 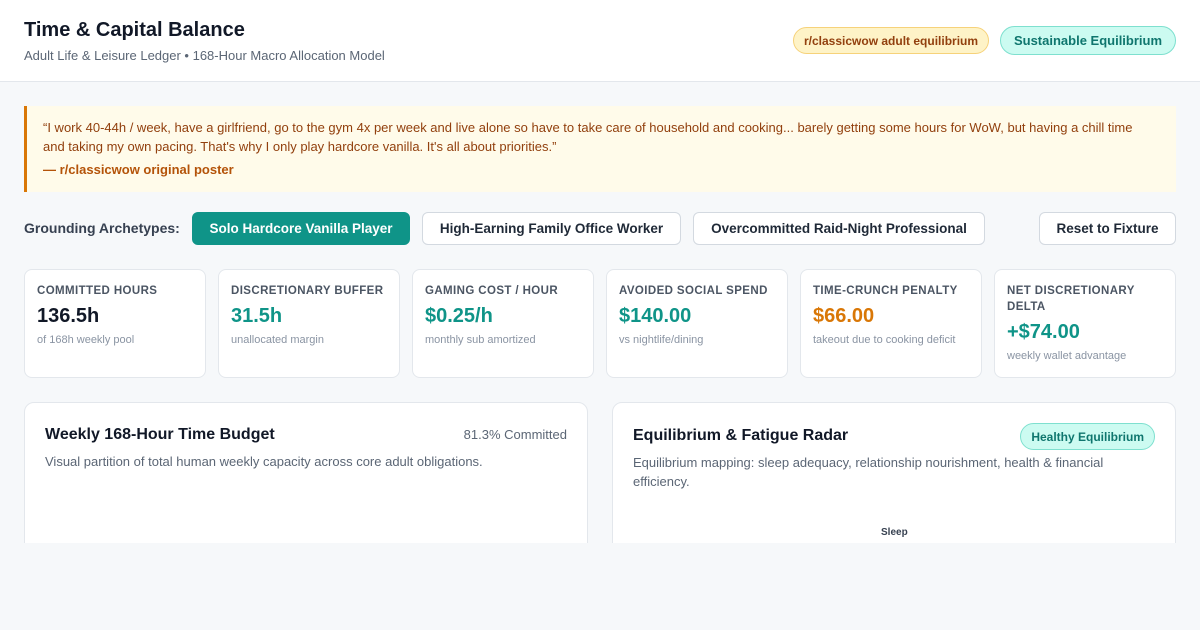 I want to click on metric-value: $66.00, so click(x=844, y=316).